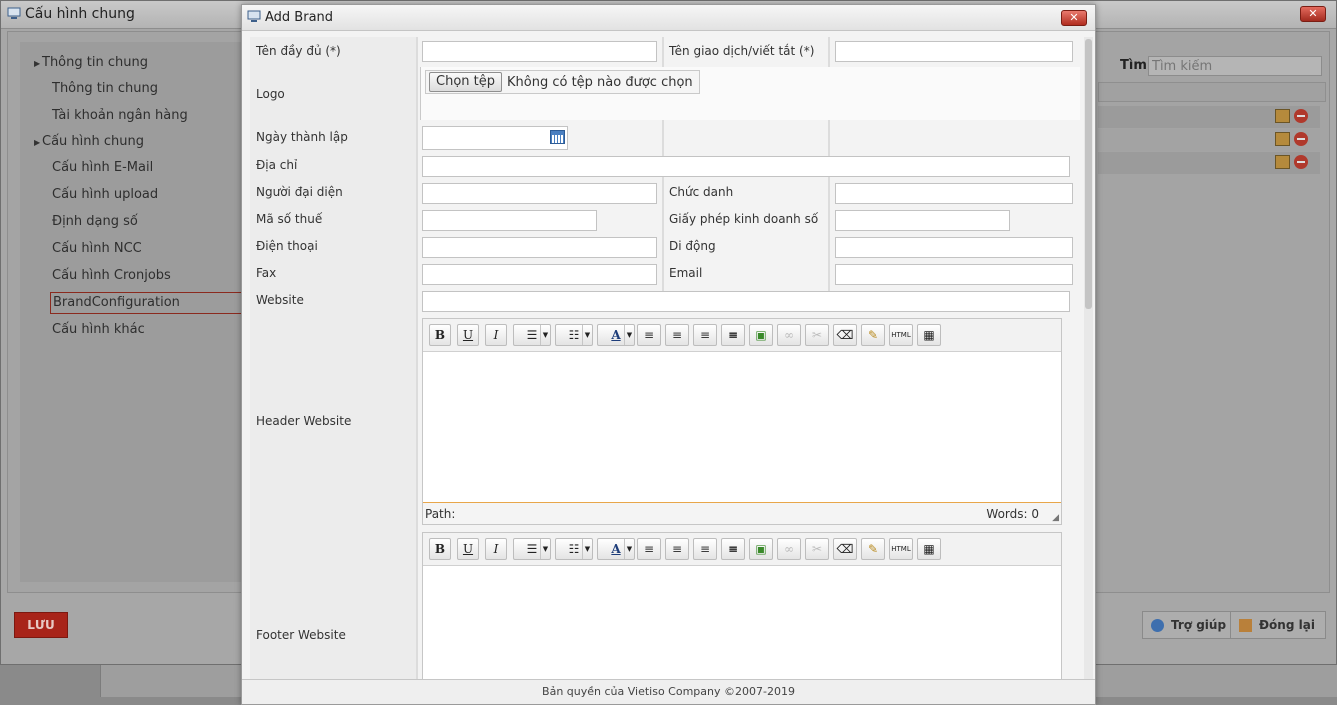 This screenshot has height=705, width=1337. Describe the element at coordinates (539, 274) in the screenshot. I see `fax-input` at that location.